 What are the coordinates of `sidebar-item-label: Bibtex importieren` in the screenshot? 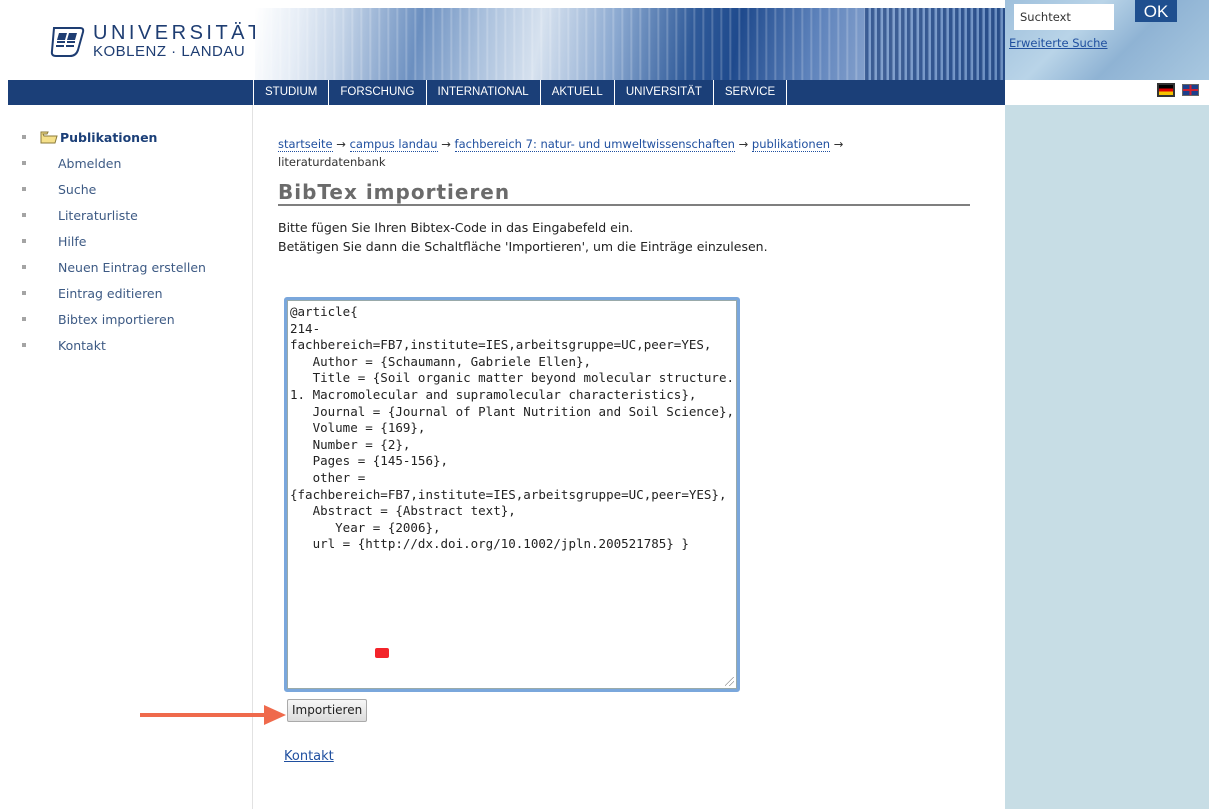 It's located at (116, 319).